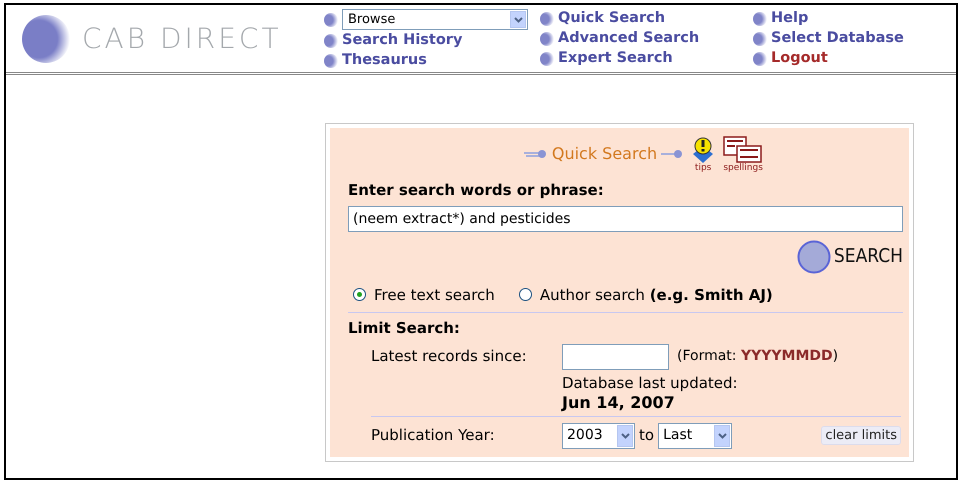 This screenshot has height=483, width=961. I want to click on logo-text: CAB DIRECT, so click(182, 38).